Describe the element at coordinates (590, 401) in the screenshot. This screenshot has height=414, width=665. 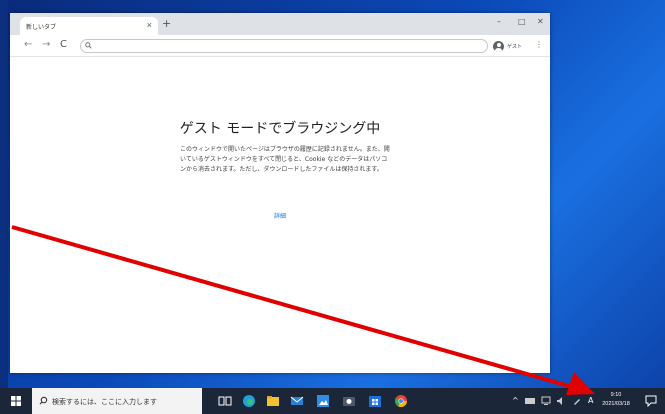
I see `ime-indicator: A` at that location.